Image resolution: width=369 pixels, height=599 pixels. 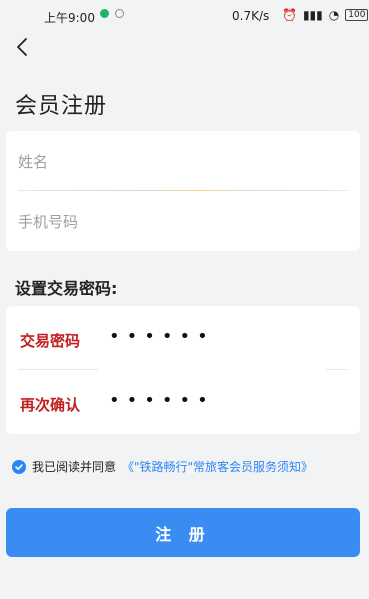 What do you see at coordinates (119, 13) in the screenshot?
I see `notification-icon` at bounding box center [119, 13].